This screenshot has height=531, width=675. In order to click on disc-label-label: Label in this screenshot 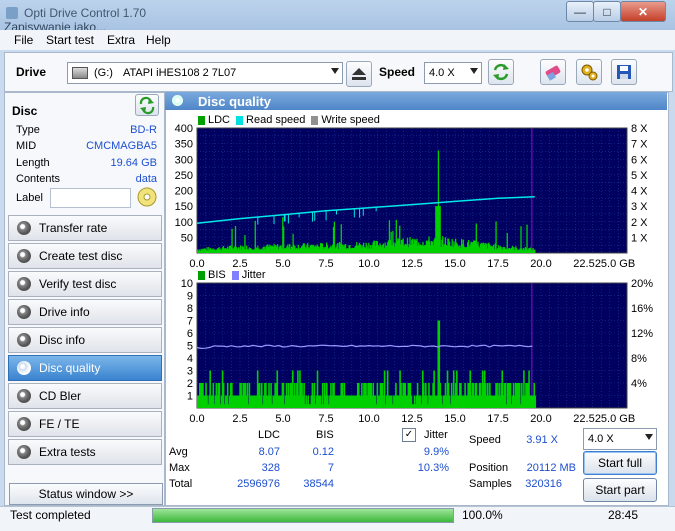, I will do `click(29, 198)`.